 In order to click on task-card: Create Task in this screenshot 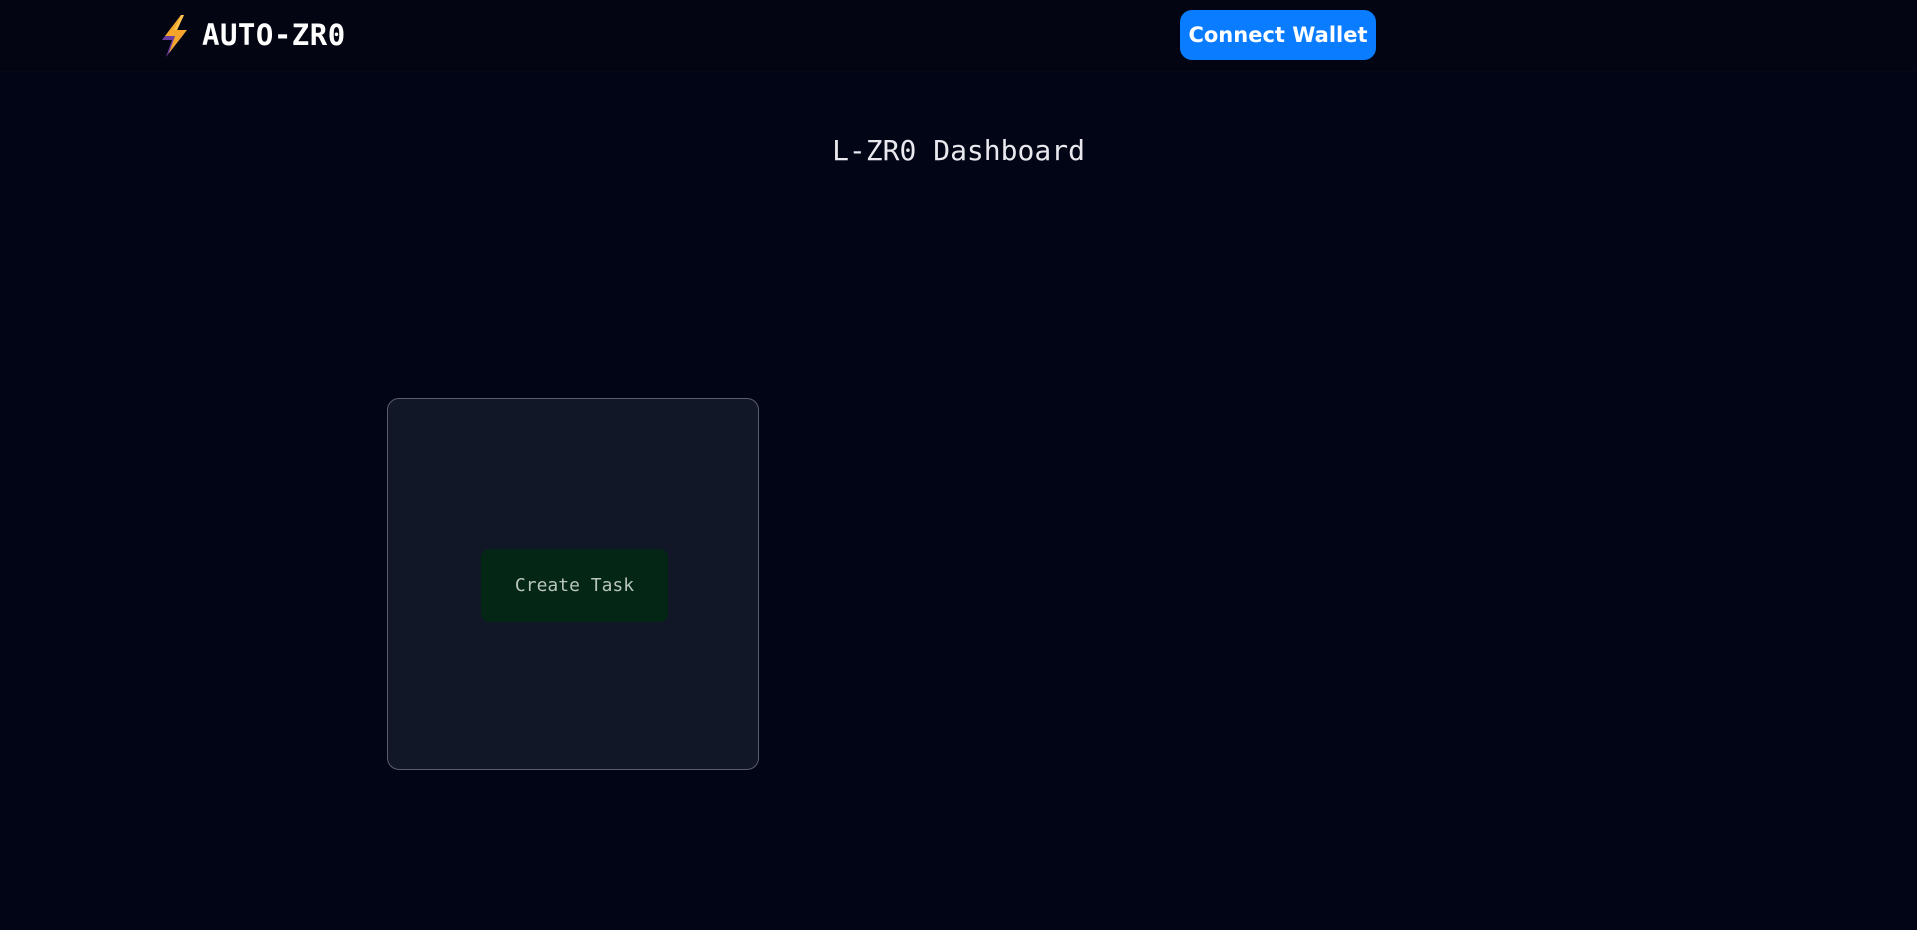, I will do `click(573, 584)`.